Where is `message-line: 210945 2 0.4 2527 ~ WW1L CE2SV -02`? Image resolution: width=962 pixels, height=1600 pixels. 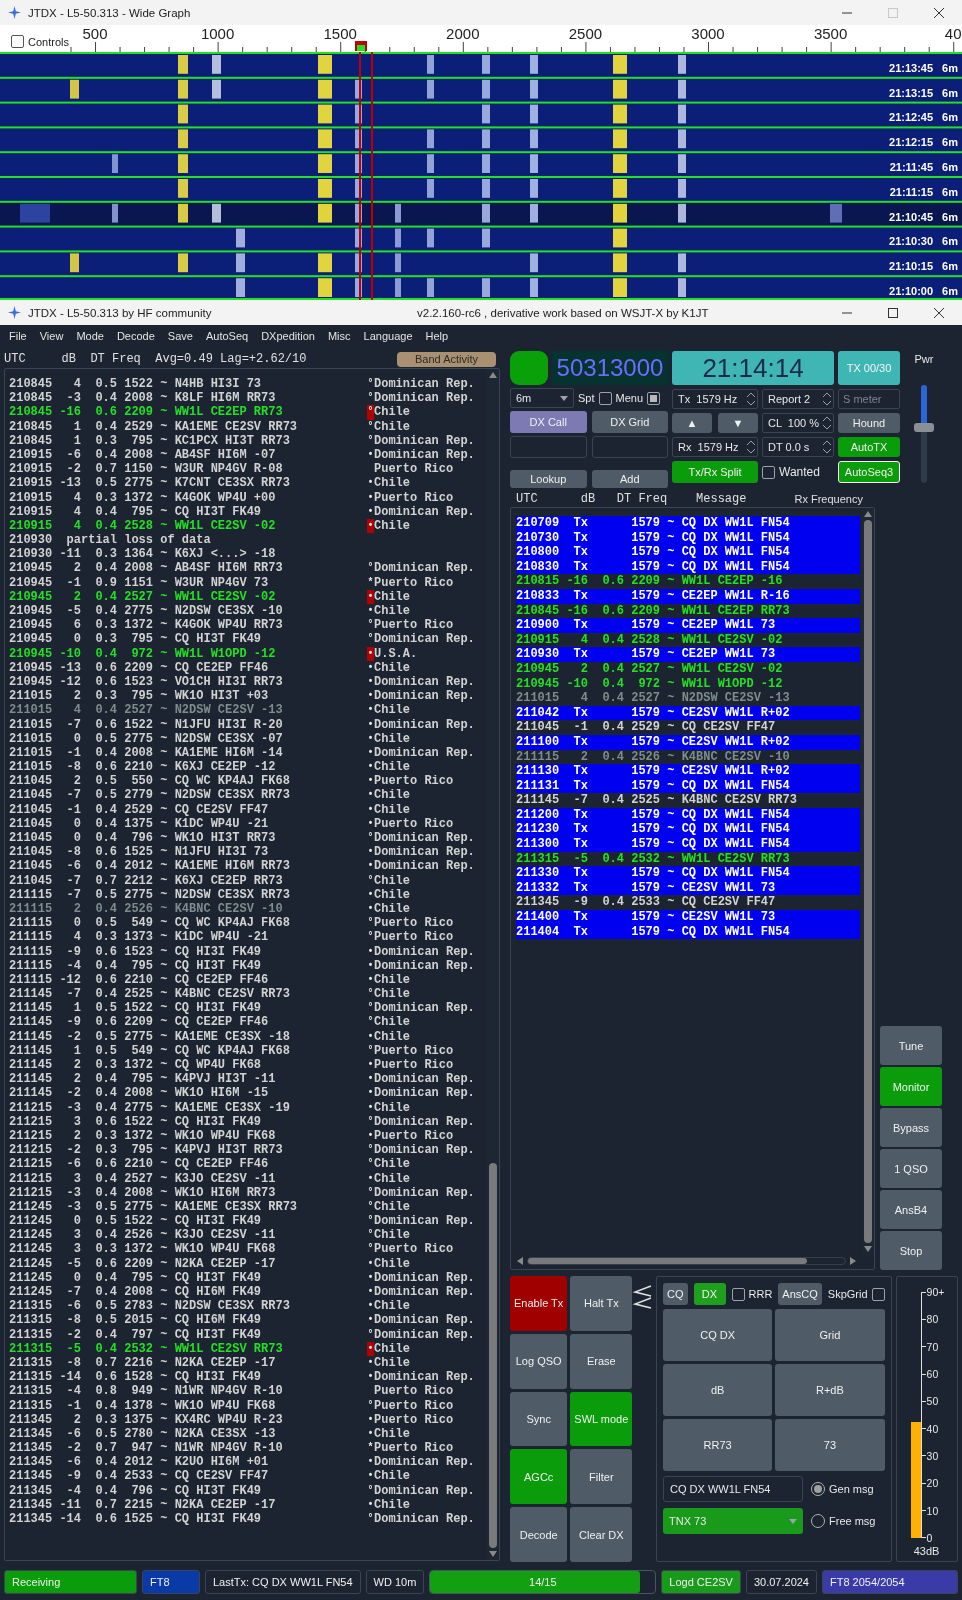
message-line: 210945 2 0.4 2527 ~ WW1L CE2SV -02 is located at coordinates (688, 669).